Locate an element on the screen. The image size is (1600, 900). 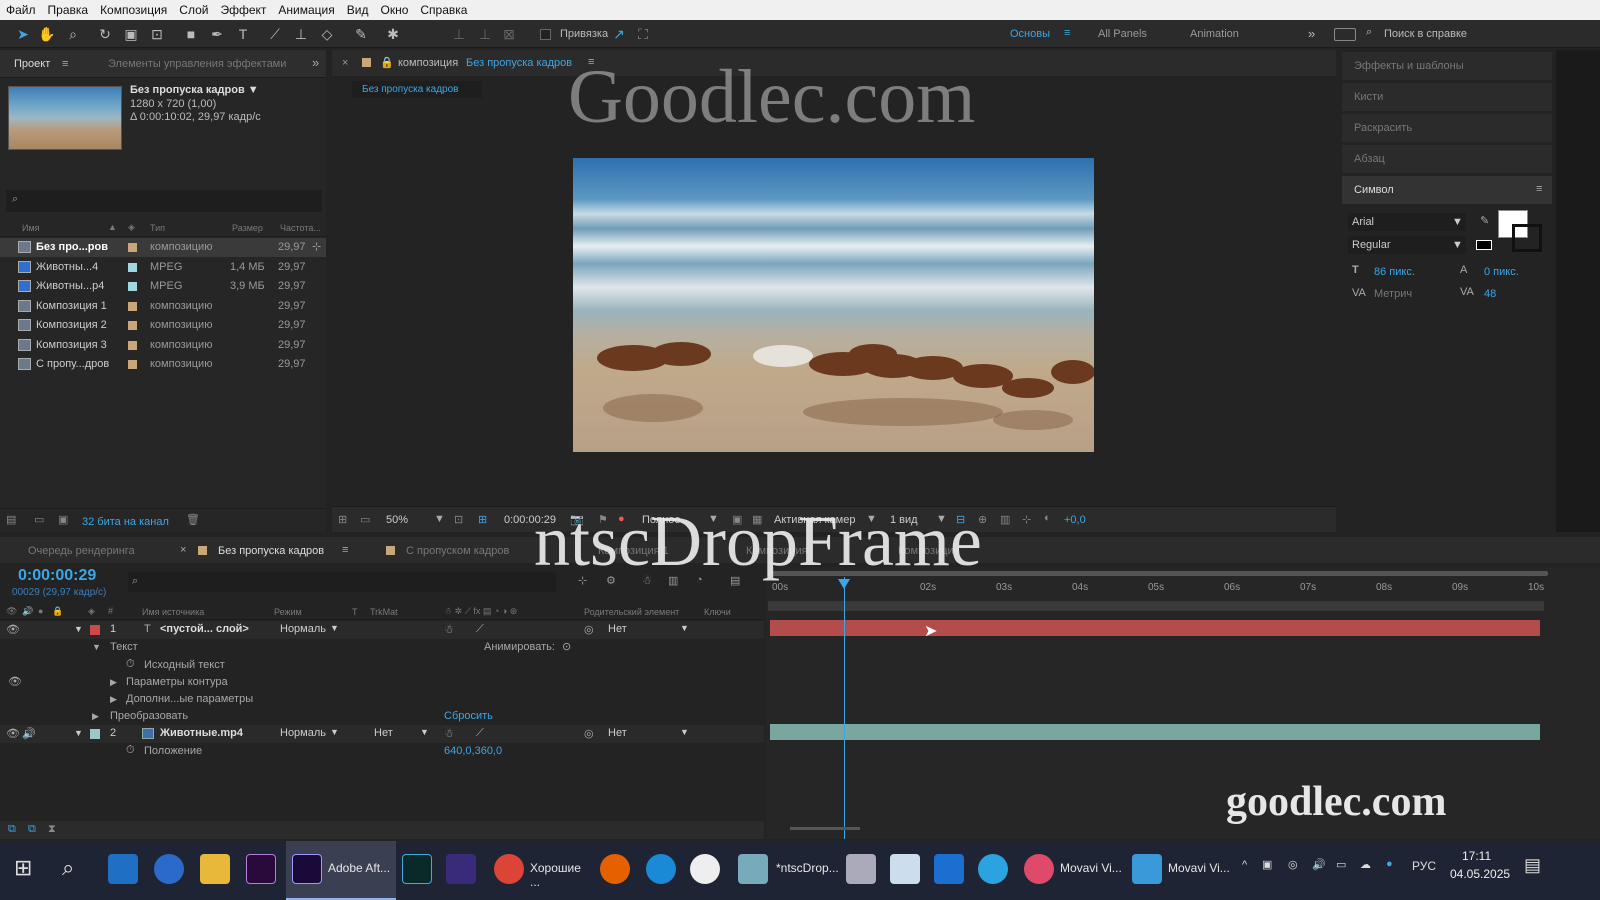
column-size: Размер is located at coordinates (247, 228).